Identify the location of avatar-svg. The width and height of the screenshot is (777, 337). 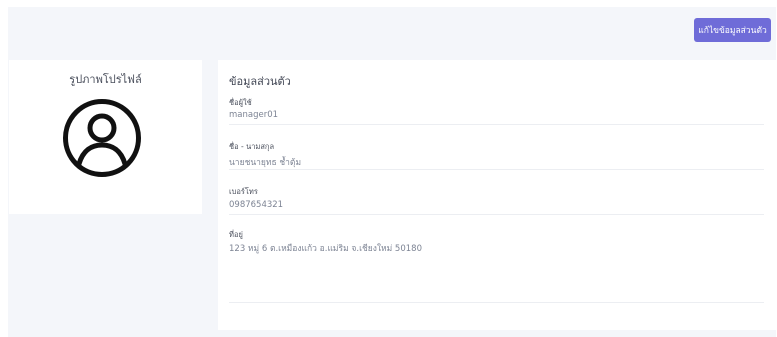
(102, 138).